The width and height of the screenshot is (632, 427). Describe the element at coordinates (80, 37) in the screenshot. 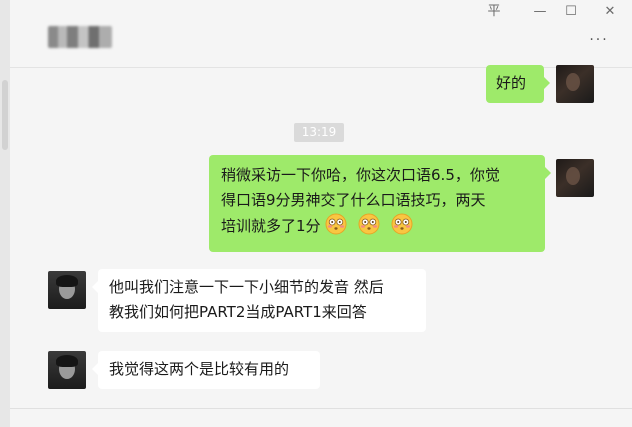

I see `contact-name-blurred` at that location.